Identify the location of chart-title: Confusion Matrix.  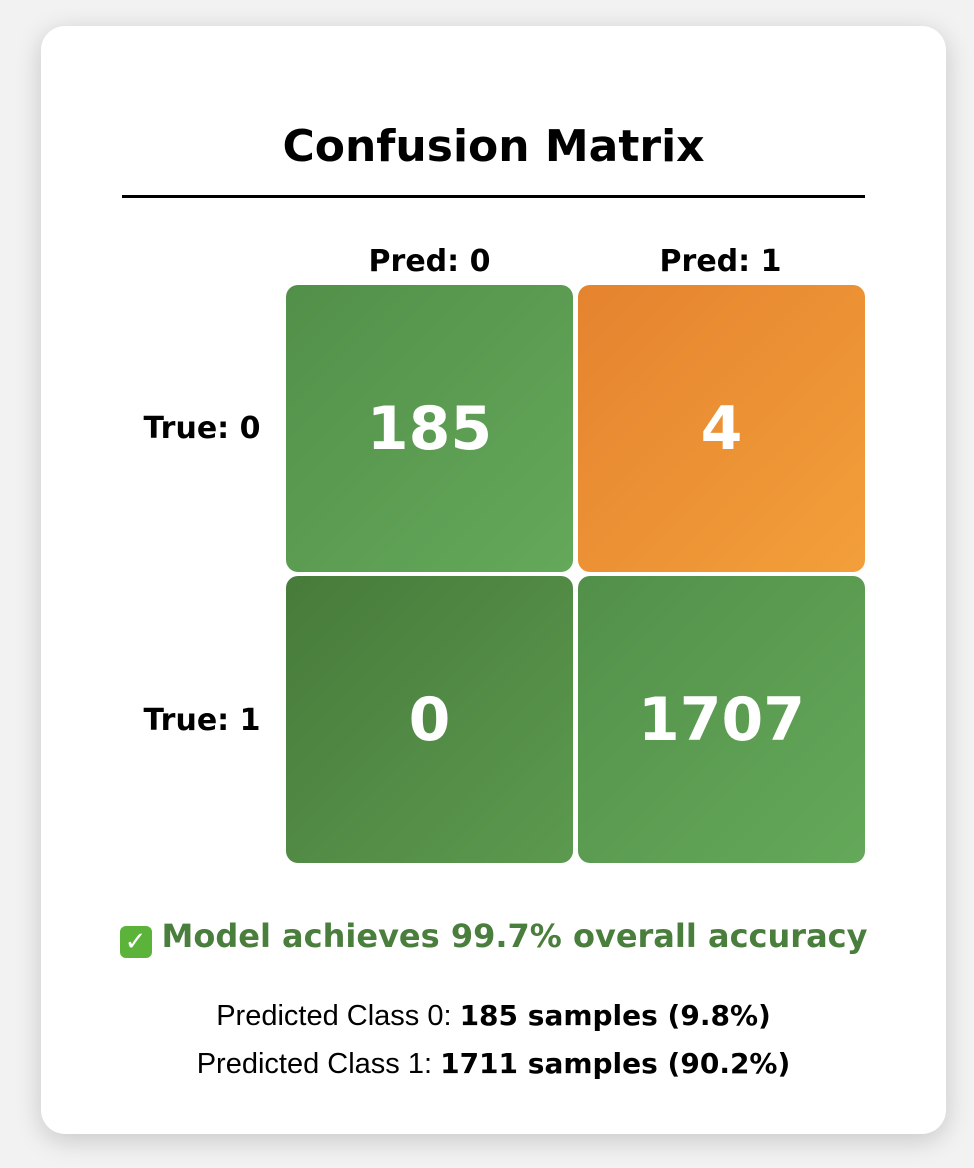
(493, 146).